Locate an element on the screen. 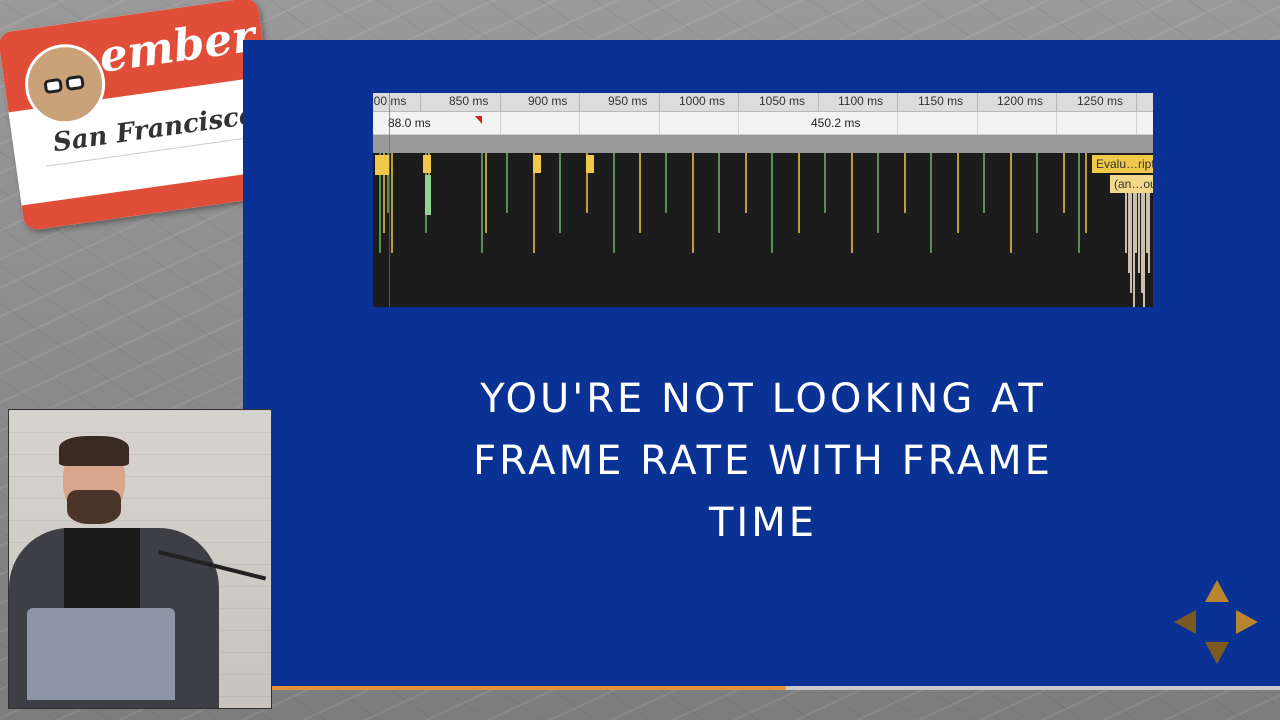 The width and height of the screenshot is (1280, 720). arrow-right-icon is located at coordinates (1247, 622).